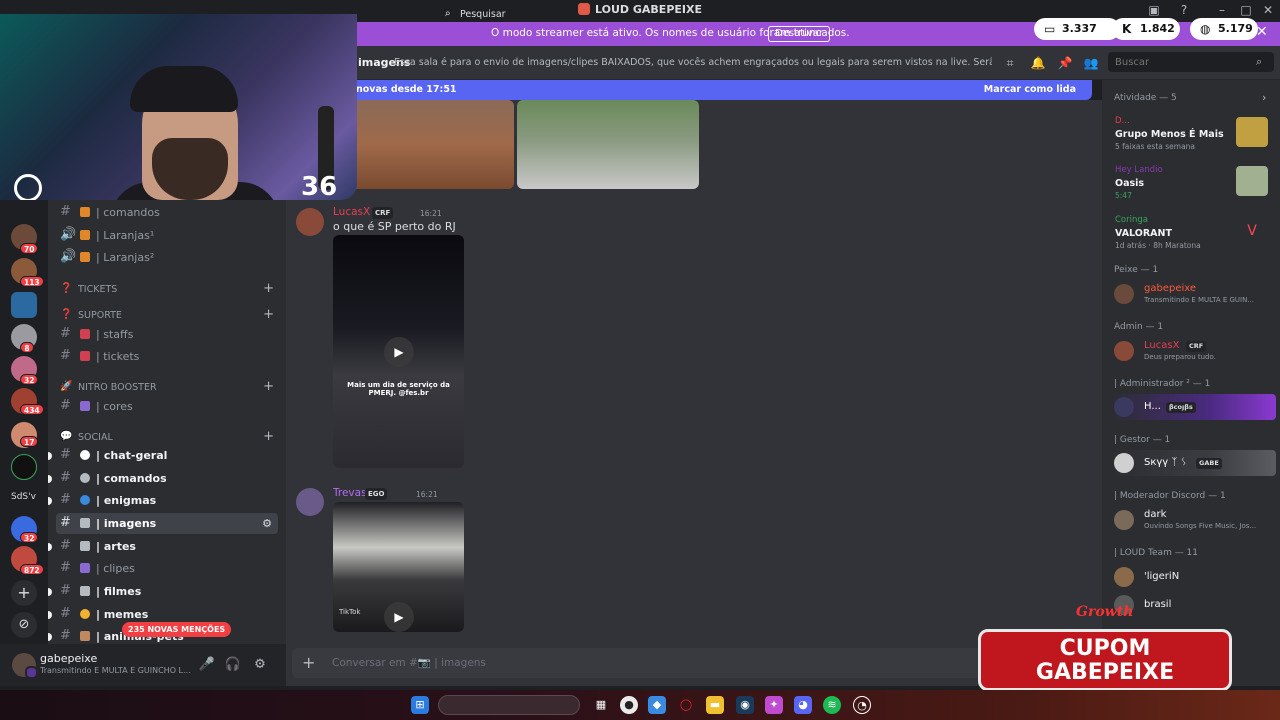 The image size is (1280, 720). I want to click on channel-item-chat-geral: # | chat-geral, so click(163, 455).